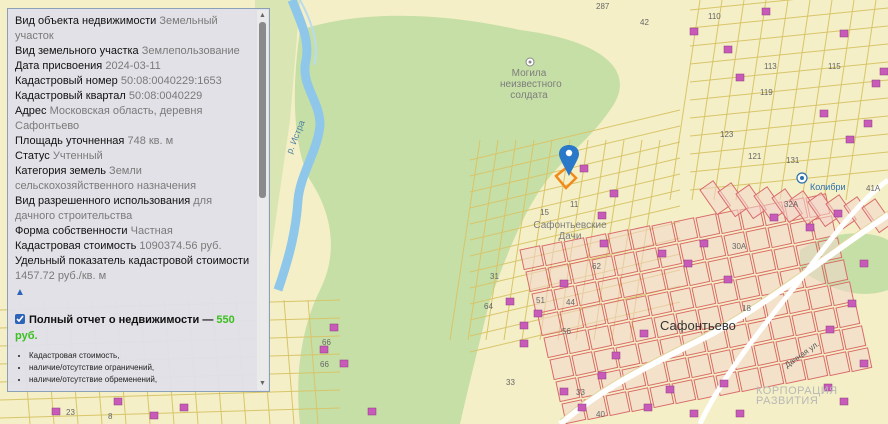  Describe the element at coordinates (60, 171) in the screenshot. I see `info-key: Категория земель` at that location.